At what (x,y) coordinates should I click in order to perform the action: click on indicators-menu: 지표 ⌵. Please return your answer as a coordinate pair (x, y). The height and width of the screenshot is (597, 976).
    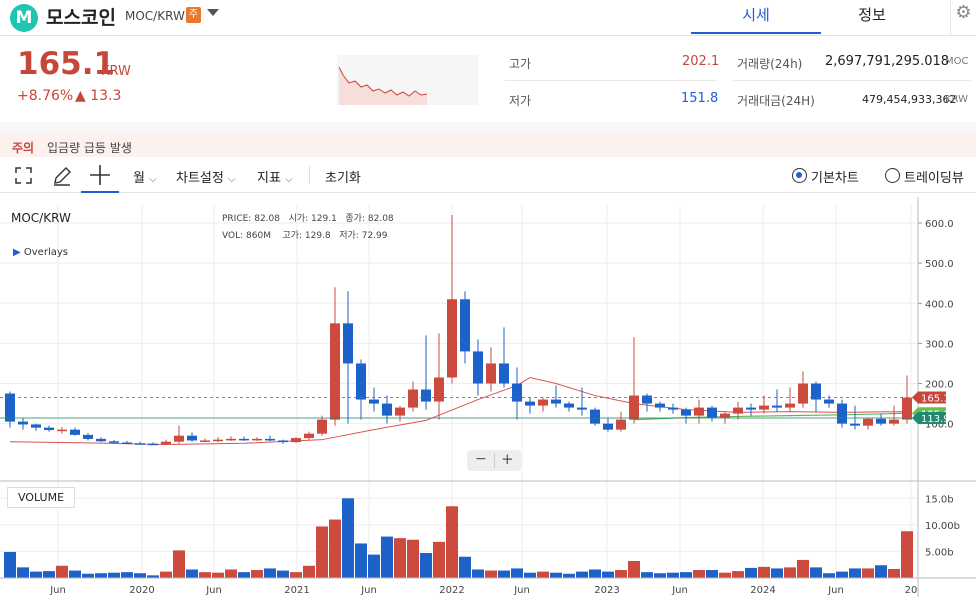
    Looking at the image, I should click on (275, 176).